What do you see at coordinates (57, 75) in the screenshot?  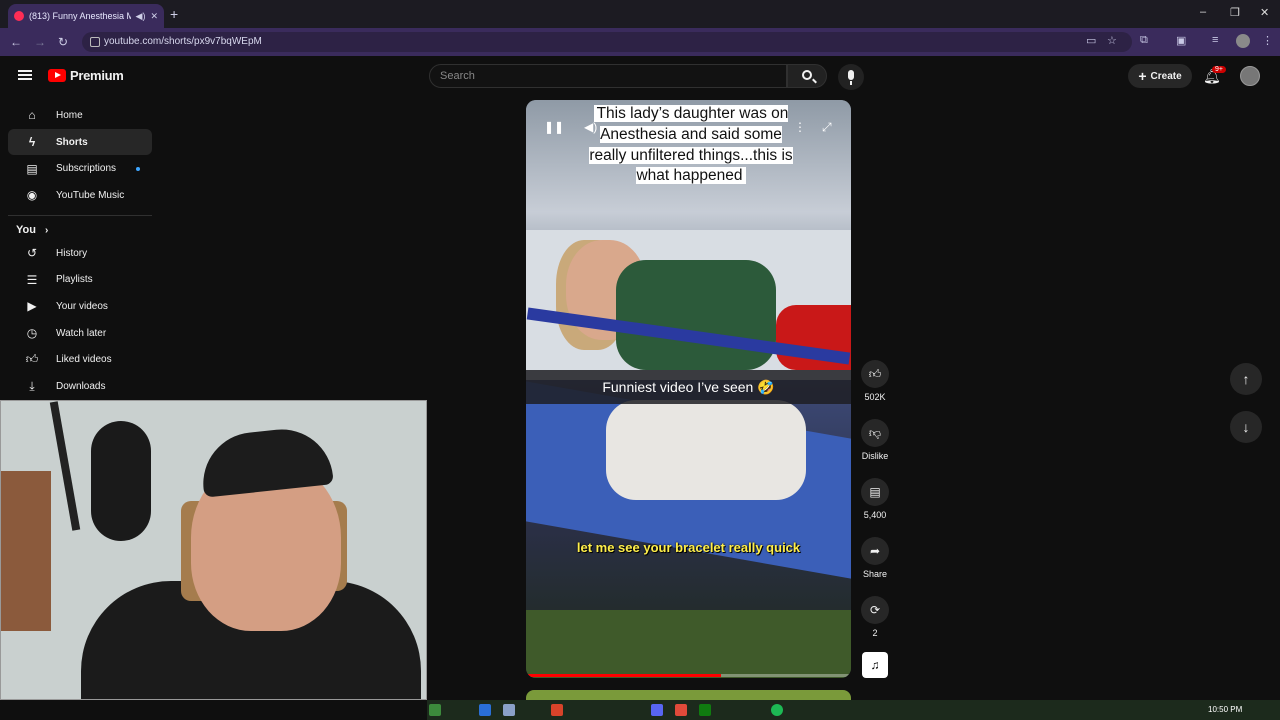 I see `youtube-play-logo-icon` at bounding box center [57, 75].